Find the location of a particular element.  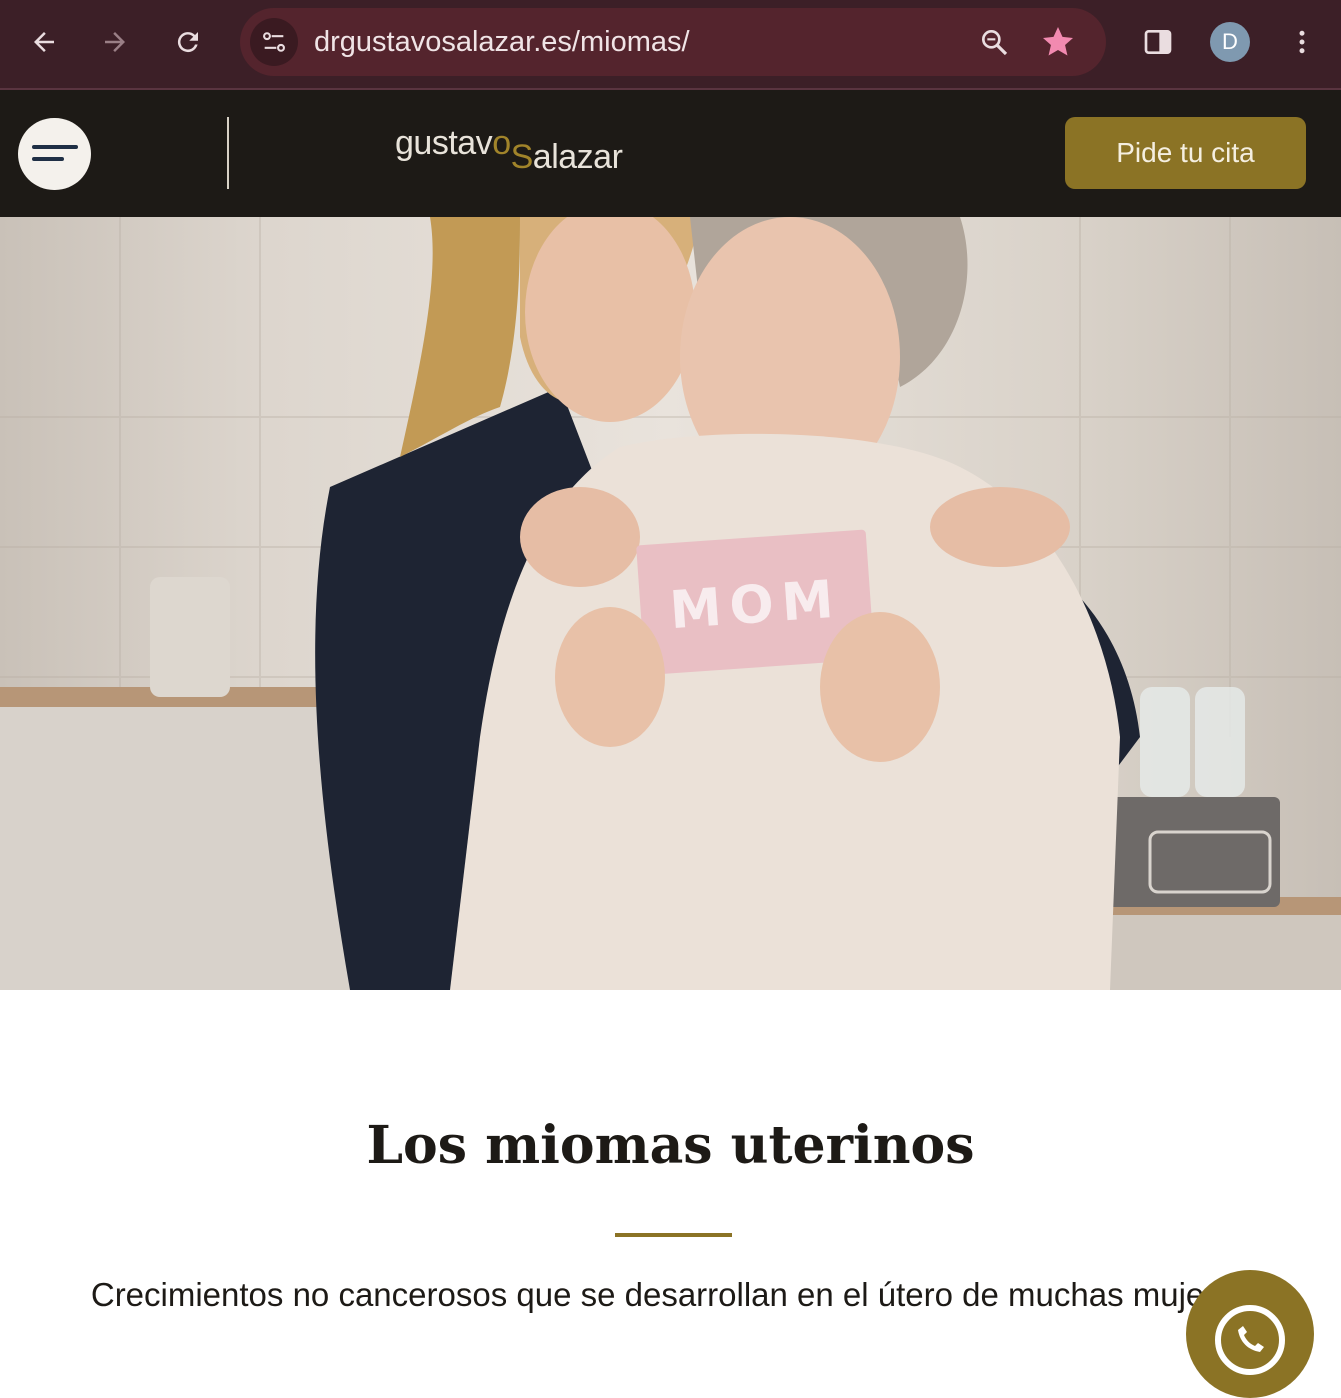

logo-accent-o: o is located at coordinates (501, 143).